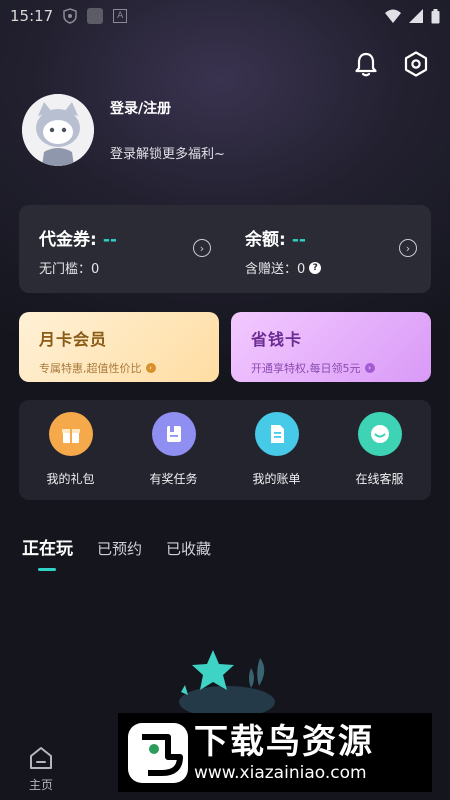 The image size is (450, 800). Describe the element at coordinates (158, 752) in the screenshot. I see `bird-logo-icon` at that location.